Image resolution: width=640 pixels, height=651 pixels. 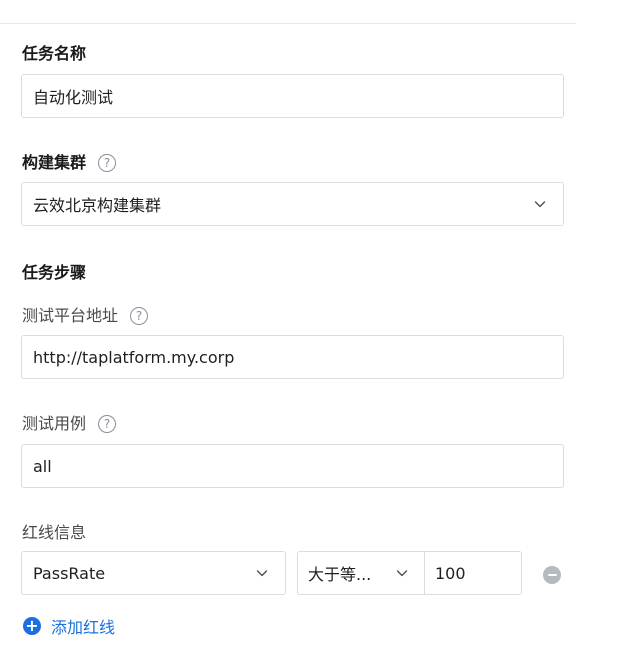 What do you see at coordinates (288, 23) in the screenshot?
I see `top-divider` at bounding box center [288, 23].